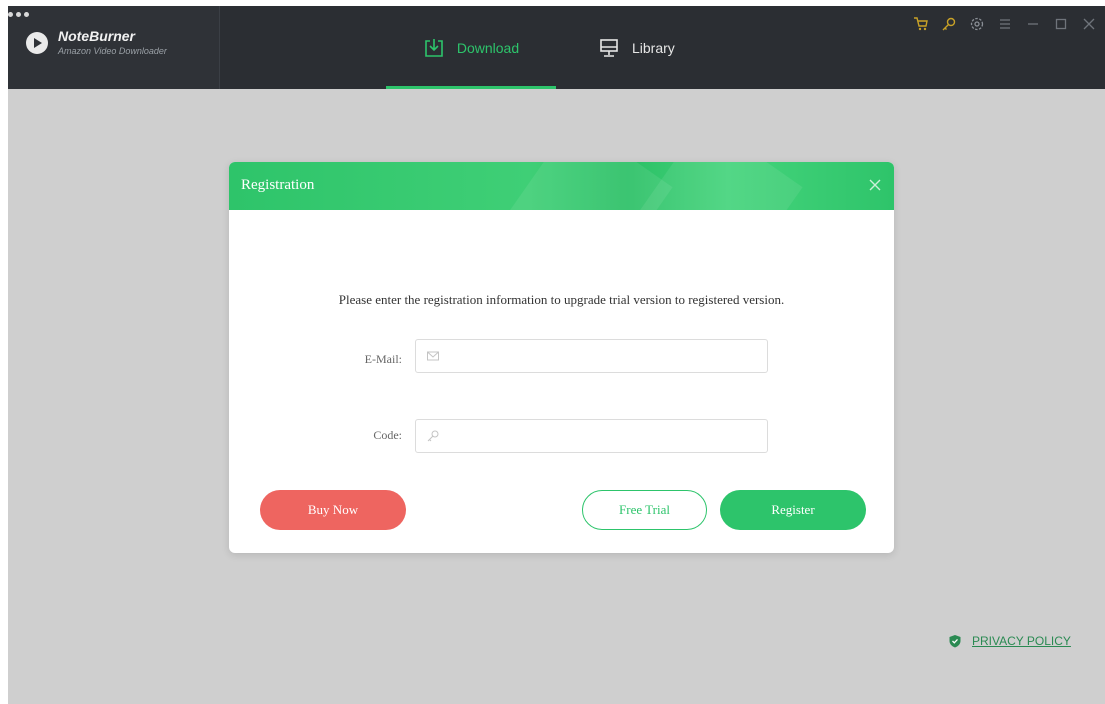 This screenshot has width=1105, height=704. What do you see at coordinates (609, 47) in the screenshot?
I see `monitor-icon` at bounding box center [609, 47].